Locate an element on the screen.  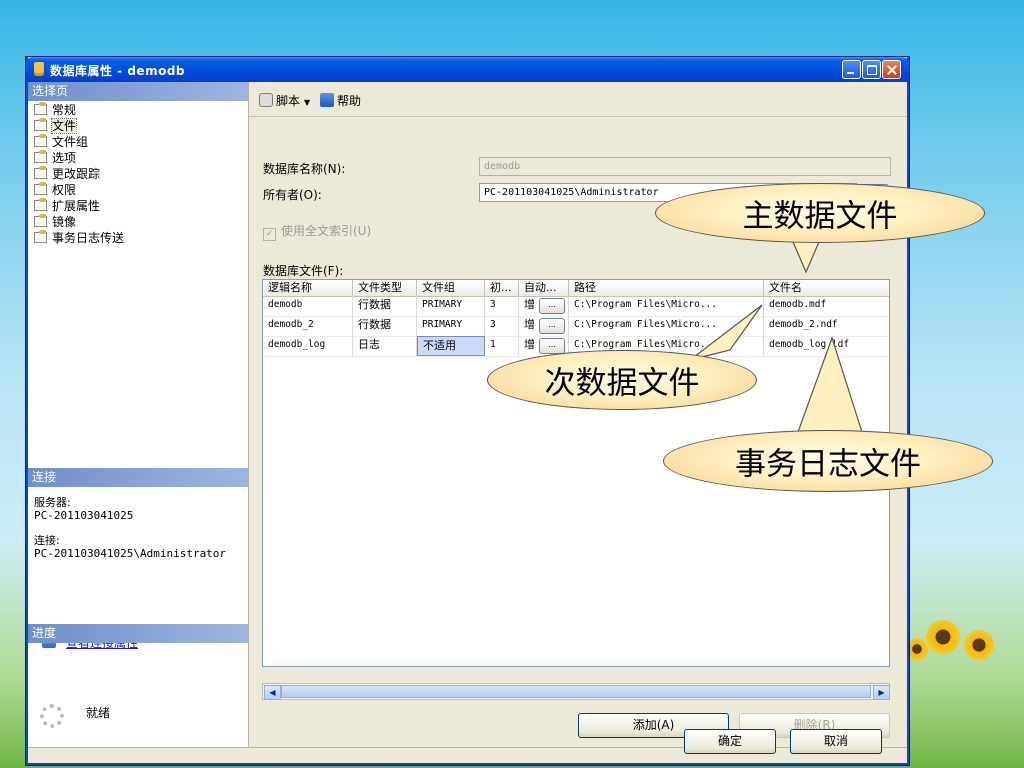
callout-text: 主数据文件 is located at coordinates (820, 216).